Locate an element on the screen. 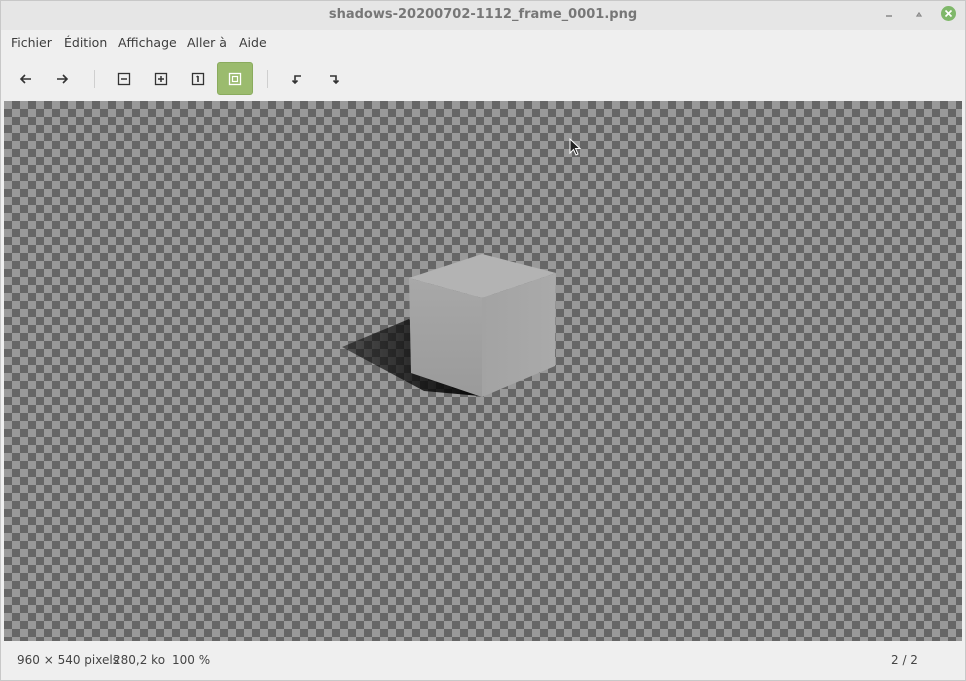  zoom-fit-icon is located at coordinates (235, 78).